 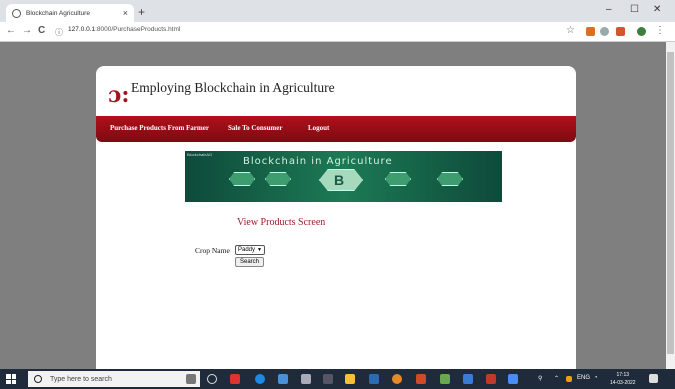 What do you see at coordinates (653, 378) in the screenshot?
I see `notification-icon` at bounding box center [653, 378].